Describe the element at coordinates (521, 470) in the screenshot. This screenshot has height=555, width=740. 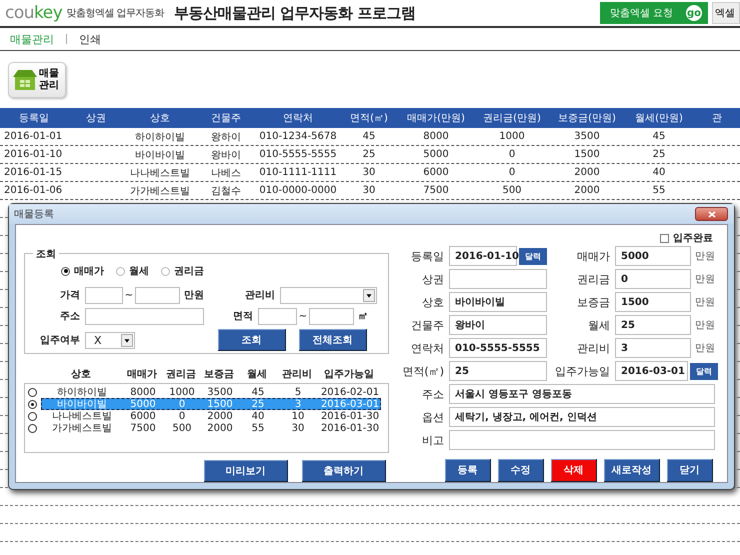
I see `form-action-button: 수정` at that location.